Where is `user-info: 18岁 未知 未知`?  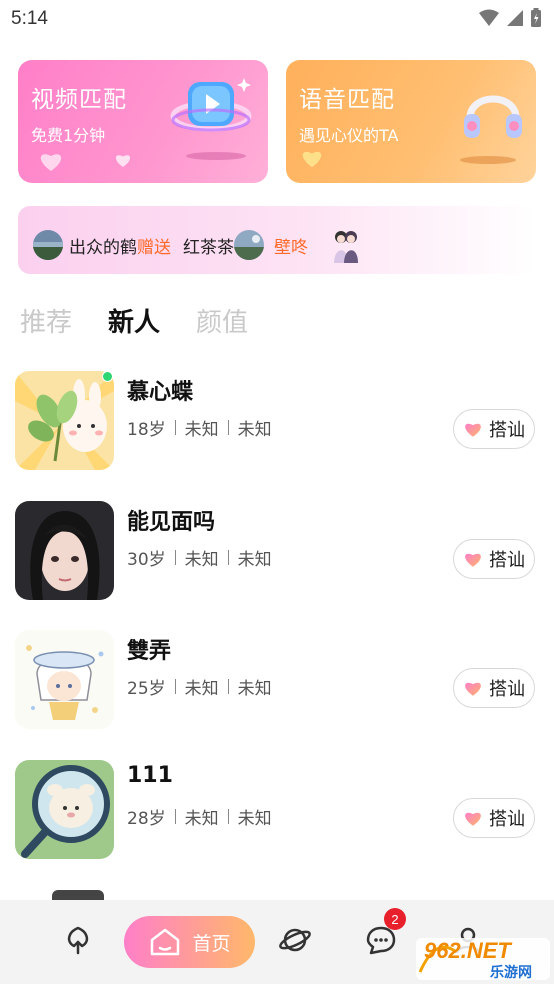
user-info: 18岁 未知 未知 is located at coordinates (199, 427).